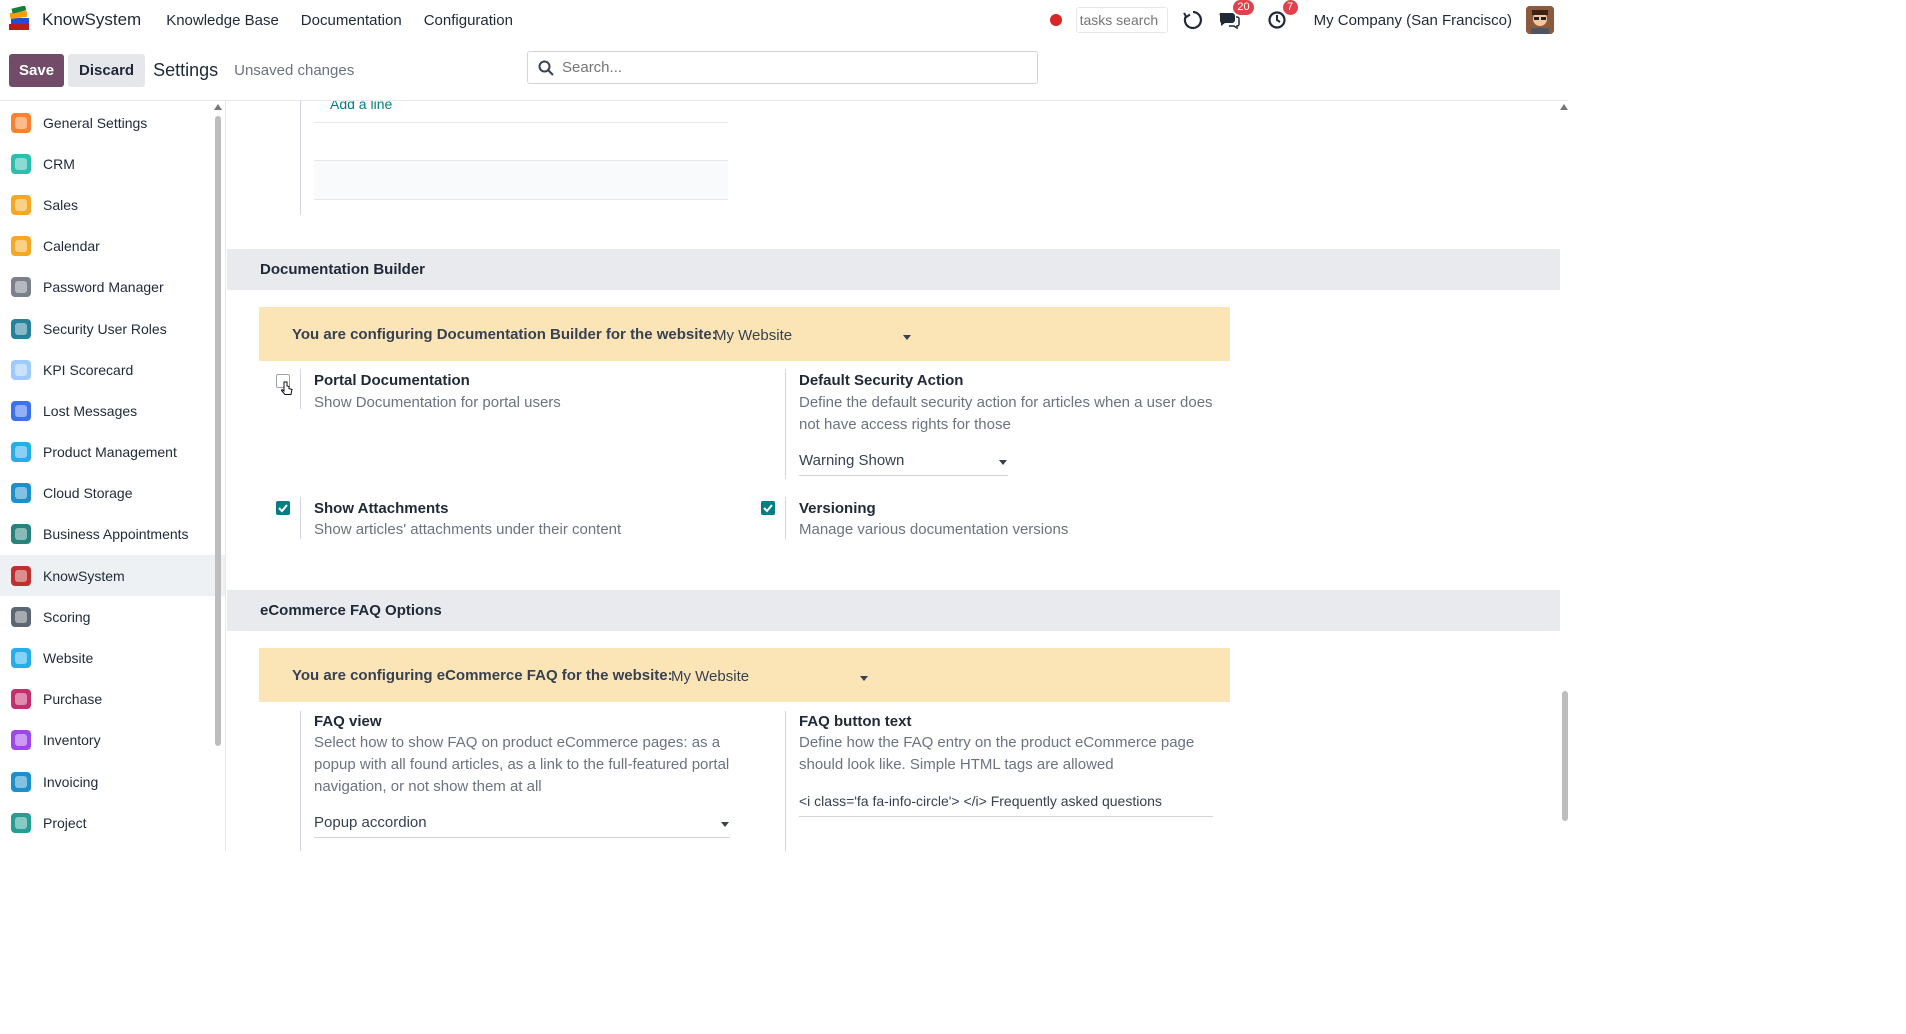 This screenshot has width=1906, height=1034. What do you see at coordinates (112, 246) in the screenshot?
I see `sidebar-item-calendar: Calendar` at bounding box center [112, 246].